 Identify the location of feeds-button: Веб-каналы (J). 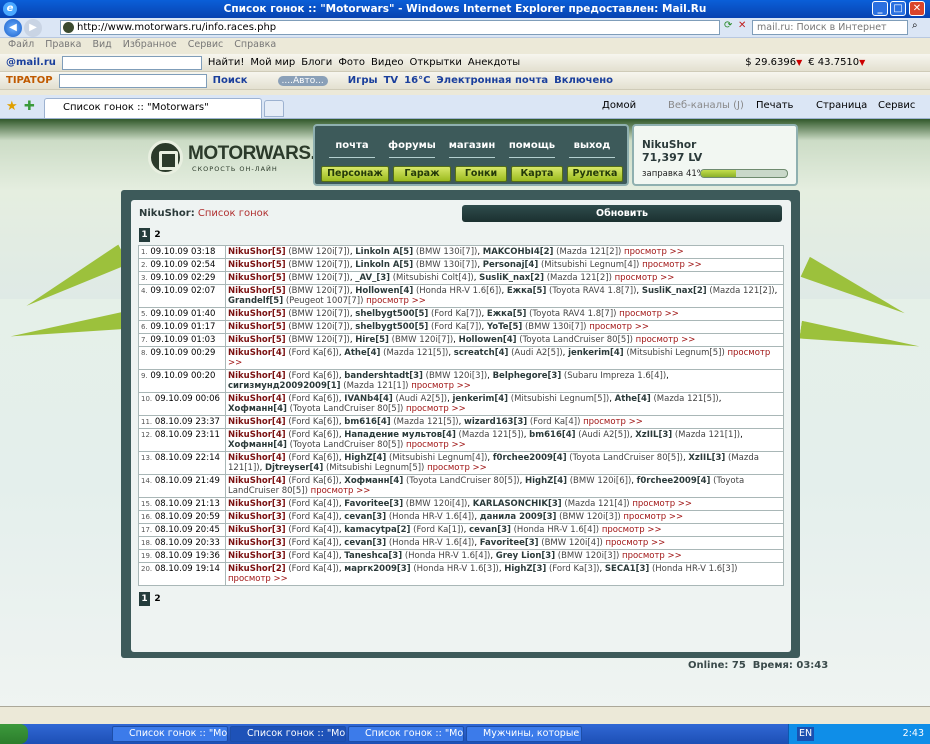
(706, 105).